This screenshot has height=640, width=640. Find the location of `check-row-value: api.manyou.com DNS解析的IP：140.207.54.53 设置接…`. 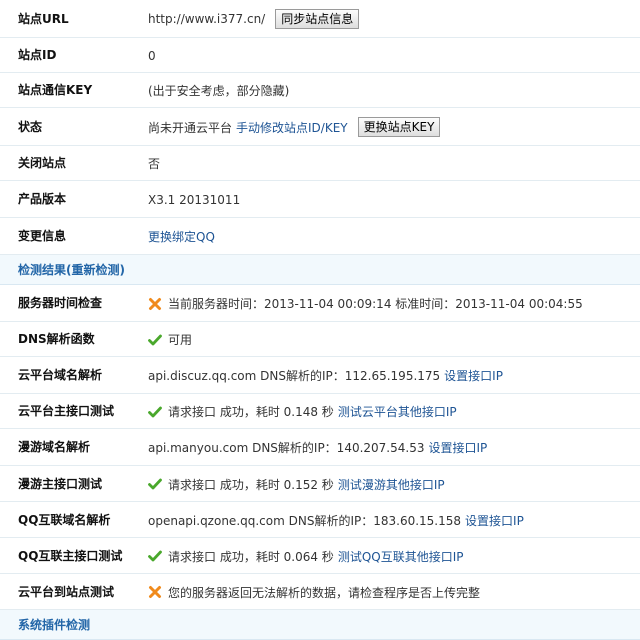

check-row-value: api.manyou.com DNS解析的IP：140.207.54.53 设置接… is located at coordinates (317, 447).